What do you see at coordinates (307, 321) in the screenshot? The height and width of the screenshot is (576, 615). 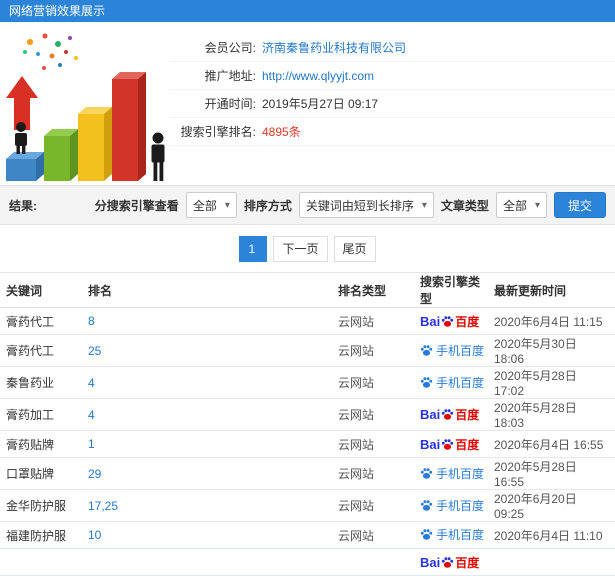 I see `table-row: 膏药代工 8 云网站 Bai 百度 2020年6月4日 11:15` at bounding box center [307, 321].